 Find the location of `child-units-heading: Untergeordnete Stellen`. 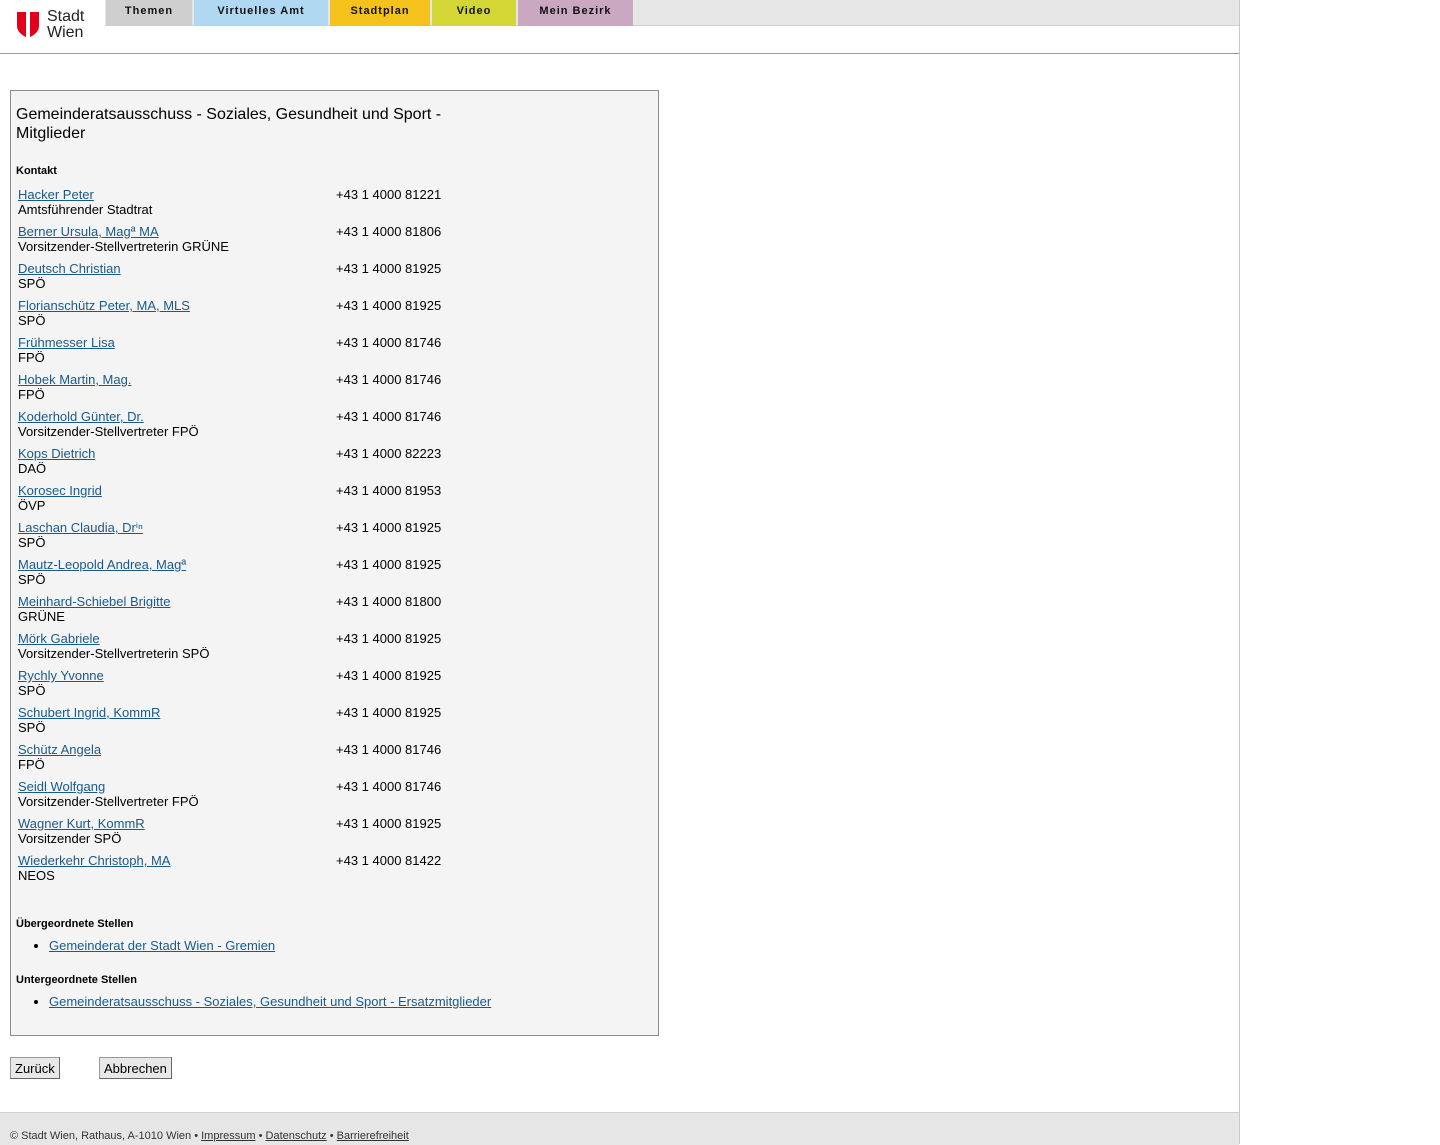

child-units-heading: Untergeordnete Stellen is located at coordinates (77, 980).